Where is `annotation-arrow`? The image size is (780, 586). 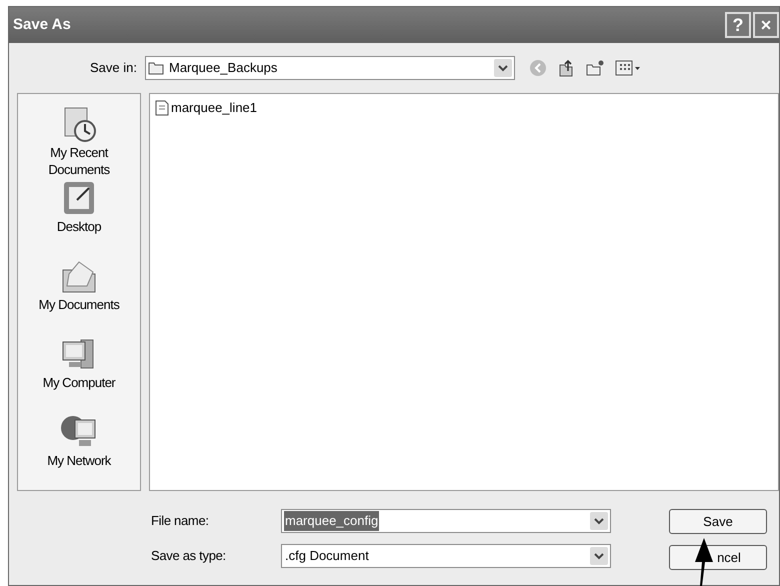
annotation-arrow is located at coordinates (704, 562).